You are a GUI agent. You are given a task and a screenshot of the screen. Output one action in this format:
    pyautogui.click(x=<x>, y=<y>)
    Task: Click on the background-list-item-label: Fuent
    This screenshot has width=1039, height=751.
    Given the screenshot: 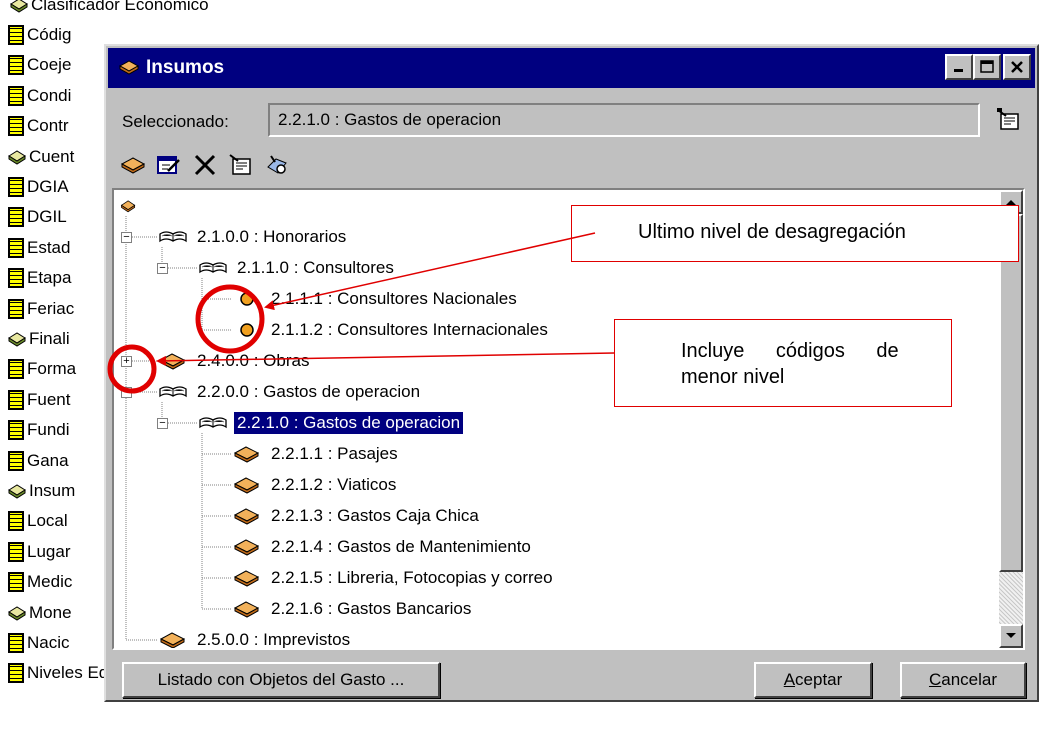 What is the action you would take?
    pyautogui.click(x=49, y=399)
    